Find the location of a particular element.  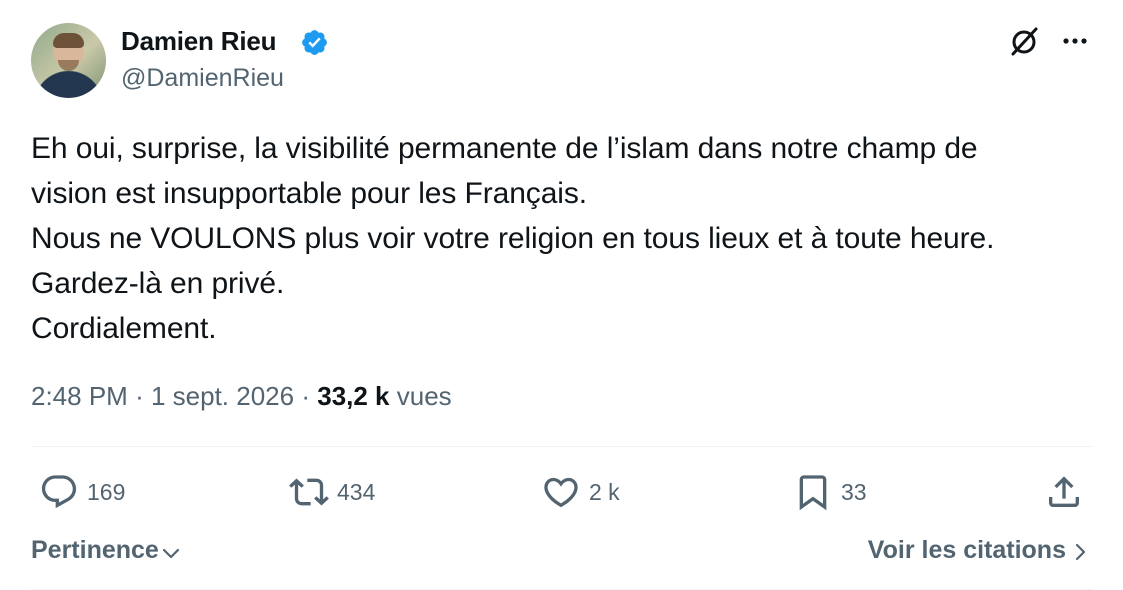

sort-replies-dropdown: Pertinence is located at coordinates (106, 550).